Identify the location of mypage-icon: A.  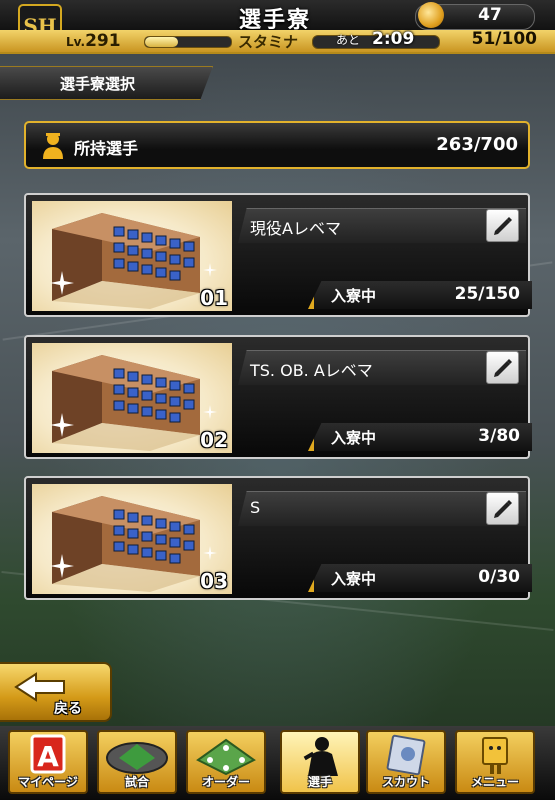
(48, 754).